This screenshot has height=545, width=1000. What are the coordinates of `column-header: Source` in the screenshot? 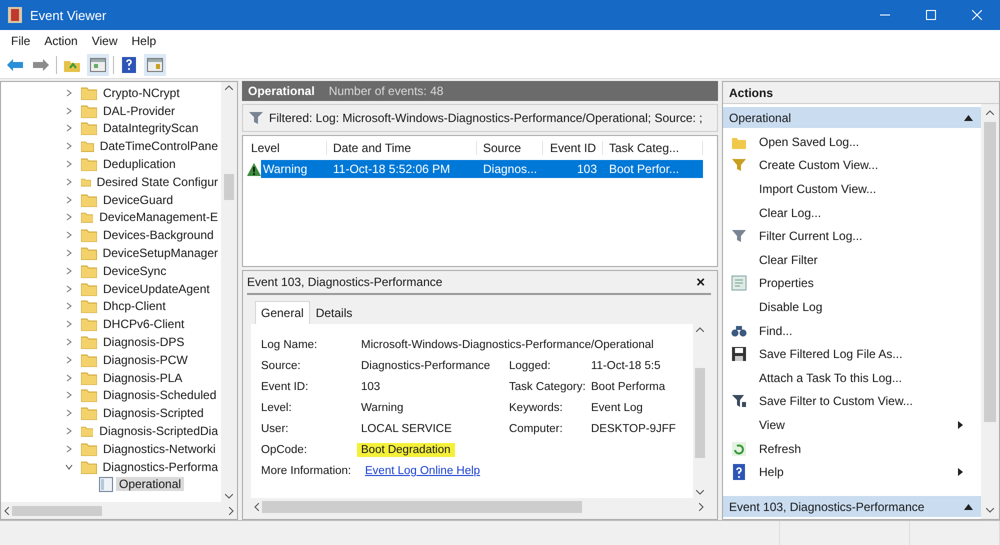 It's located at (510, 148).